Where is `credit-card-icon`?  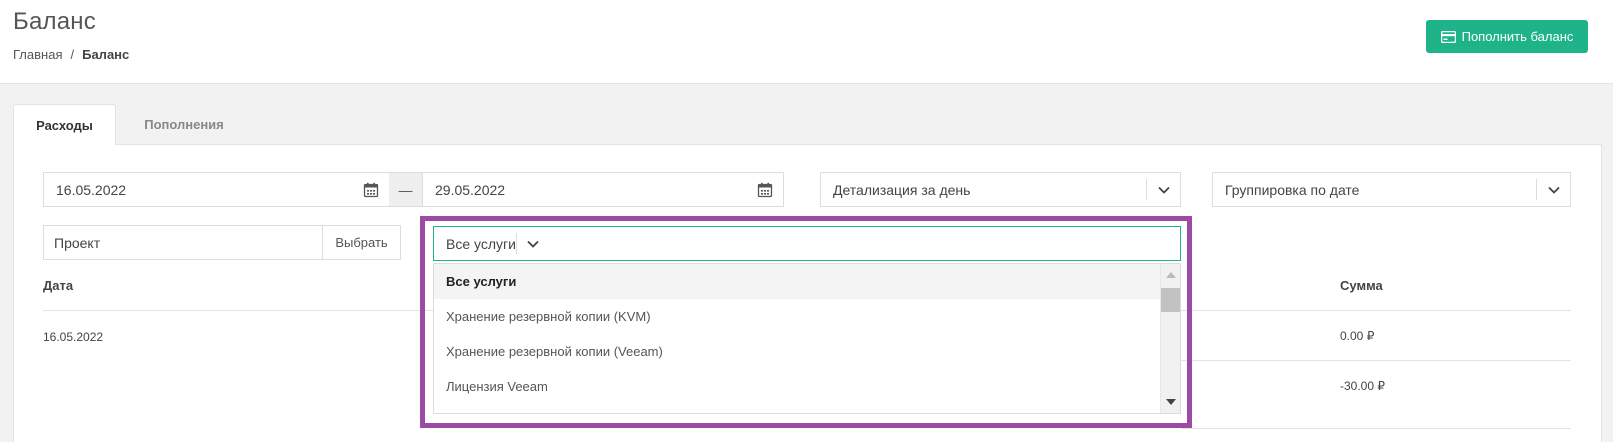
credit-card-icon is located at coordinates (1448, 36).